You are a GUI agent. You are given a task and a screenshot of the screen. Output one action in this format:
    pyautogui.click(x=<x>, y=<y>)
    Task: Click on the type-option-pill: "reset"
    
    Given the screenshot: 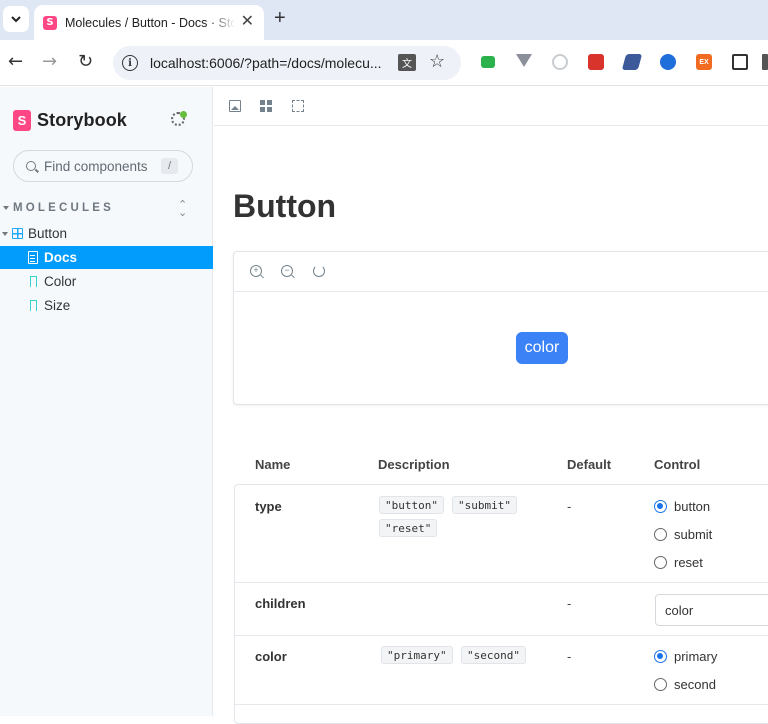 What is the action you would take?
    pyautogui.click(x=408, y=528)
    